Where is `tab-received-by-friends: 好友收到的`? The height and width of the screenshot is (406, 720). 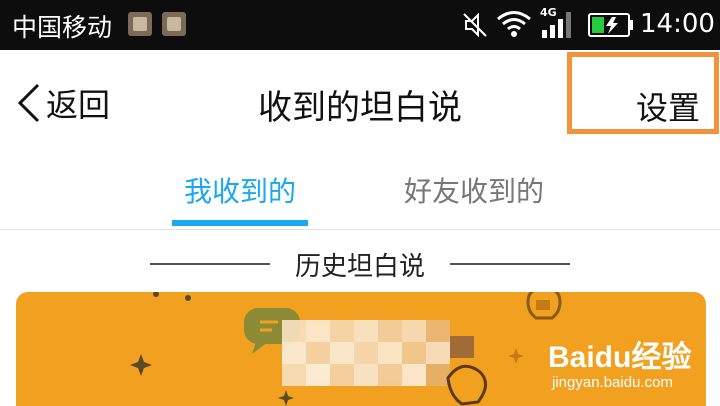
tab-received-by-friends: 好友收到的 is located at coordinates (474, 190).